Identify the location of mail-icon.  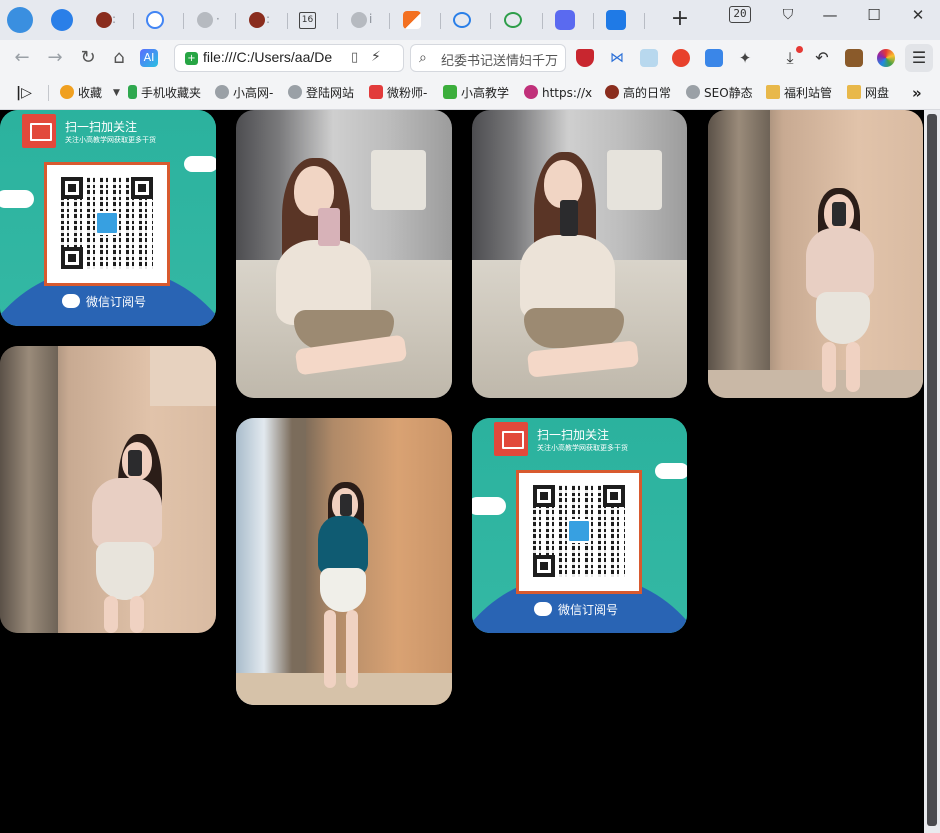
(714, 58).